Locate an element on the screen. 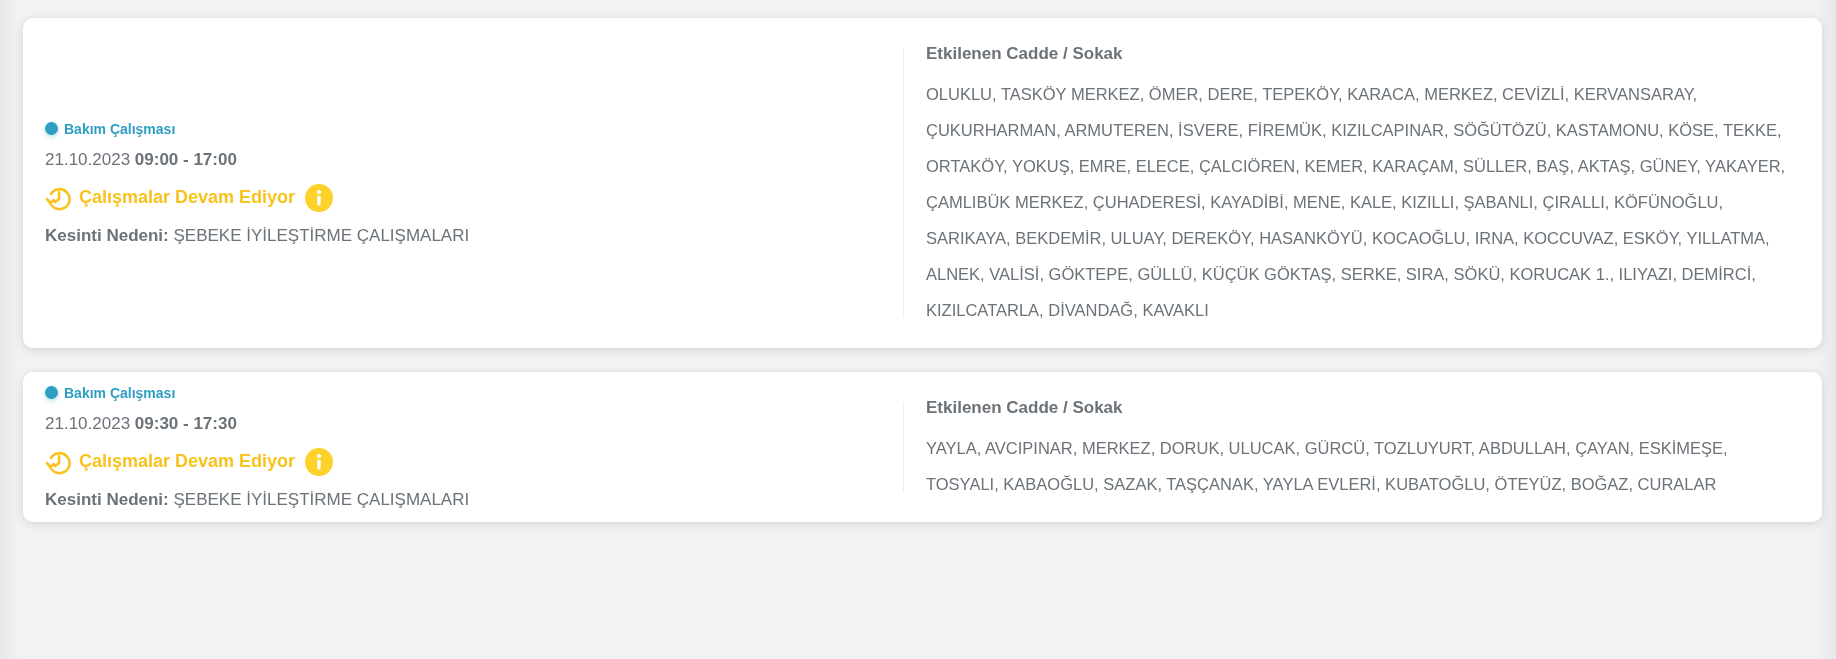  street-list: YAYLA, AVCIPINAR, MERKEZ, DORUK, ULUCAK, GÜRCÜ, TOZLUYURT, ABDULLAH, ÇAYAN, ESKİMEŞE, TOSYALI, KABAOĞLU, SAZAK, TAŞÇANAK, YAYLA EVLERİ, KUBATOĞLU, ÖTEYÜZ, BOĞAZ, CURALAR is located at coordinates (1364, 466).